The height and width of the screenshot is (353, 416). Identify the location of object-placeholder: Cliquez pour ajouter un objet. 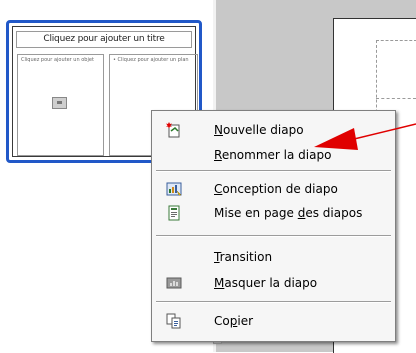
(60, 105).